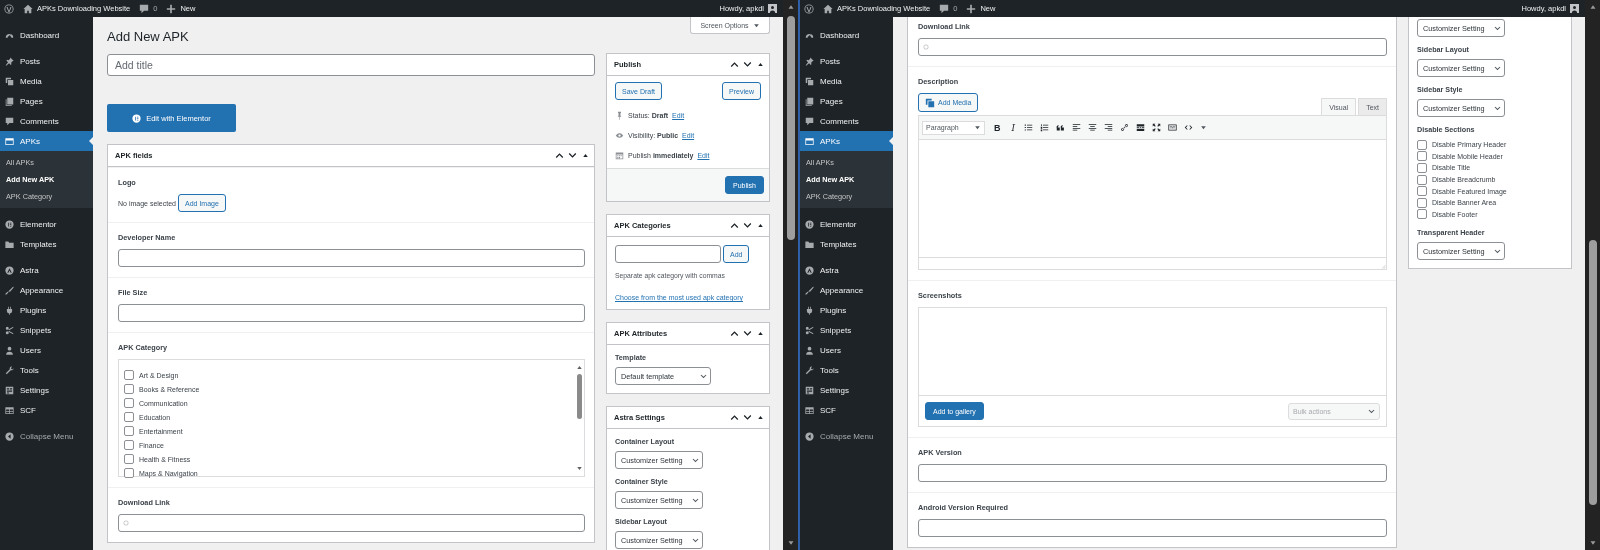 The image size is (1600, 550). Describe the element at coordinates (1077, 127) in the screenshot. I see `align-left-icon` at that location.